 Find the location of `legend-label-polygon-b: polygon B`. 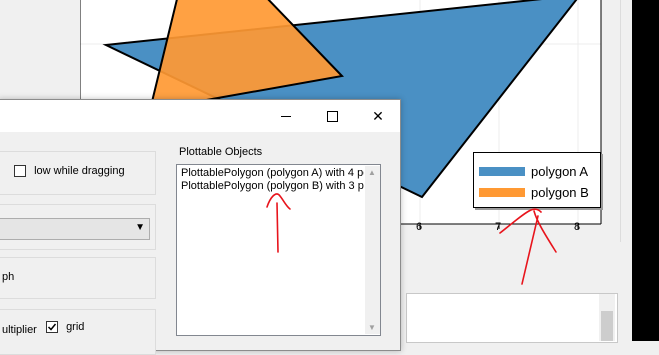

legend-label-polygon-b: polygon B is located at coordinates (560, 192).